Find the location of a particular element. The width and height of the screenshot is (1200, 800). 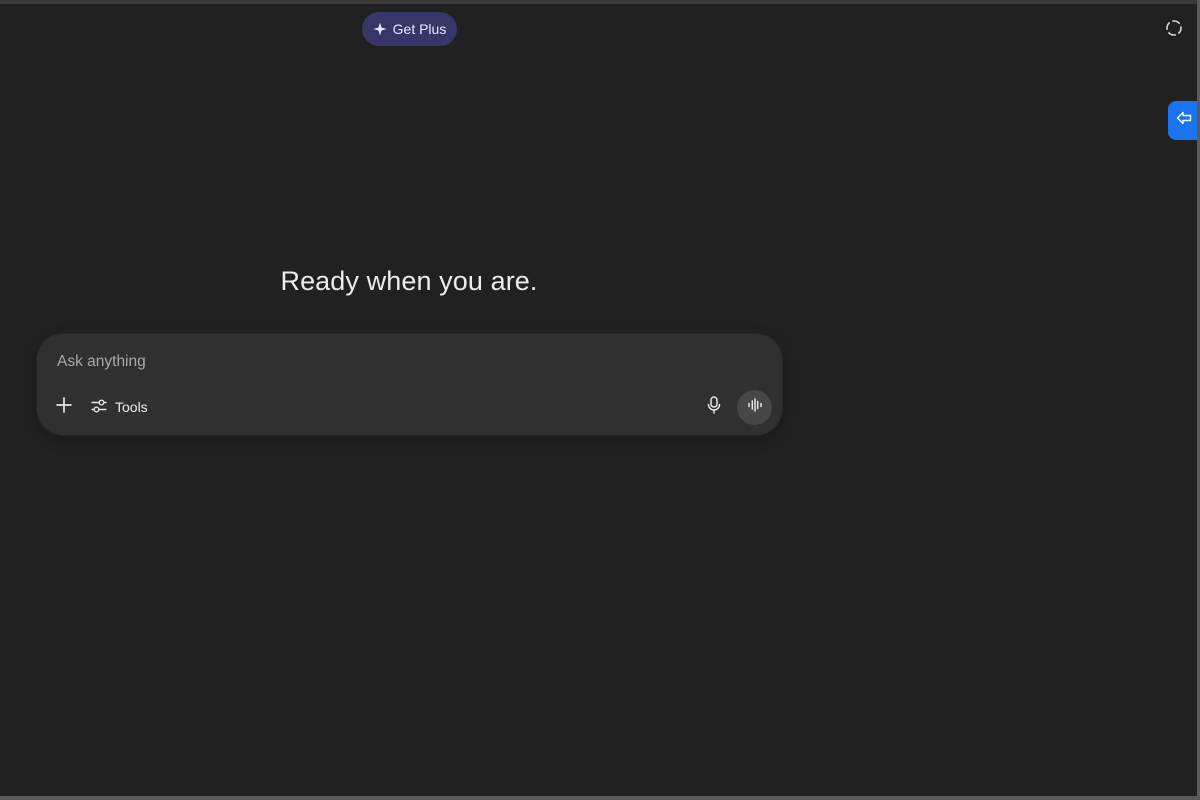

temporary-chat-button is located at coordinates (1174, 30).